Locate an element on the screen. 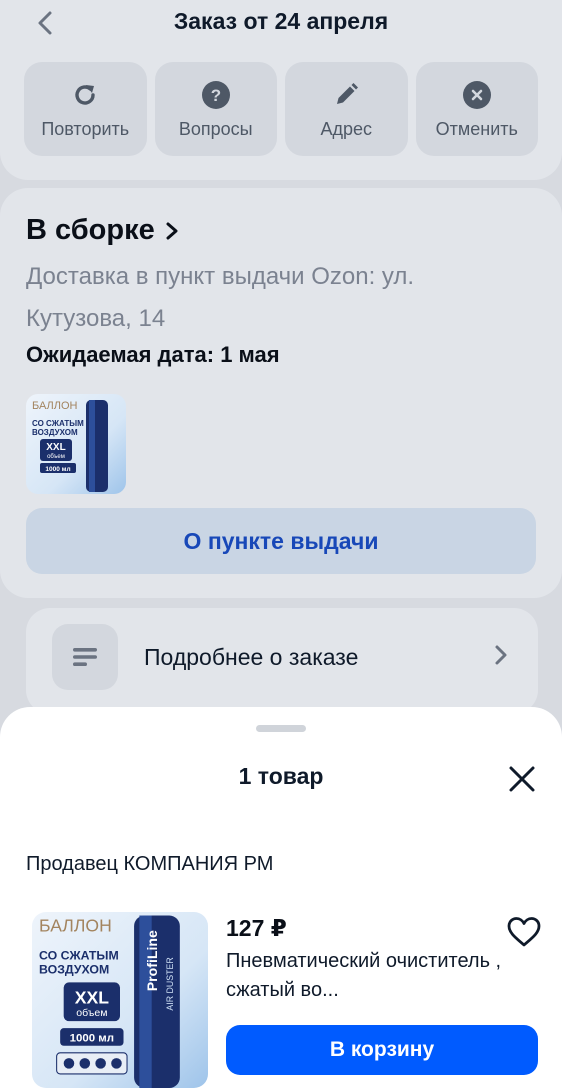 The width and height of the screenshot is (562, 1090). cancel-icon is located at coordinates (477, 95).